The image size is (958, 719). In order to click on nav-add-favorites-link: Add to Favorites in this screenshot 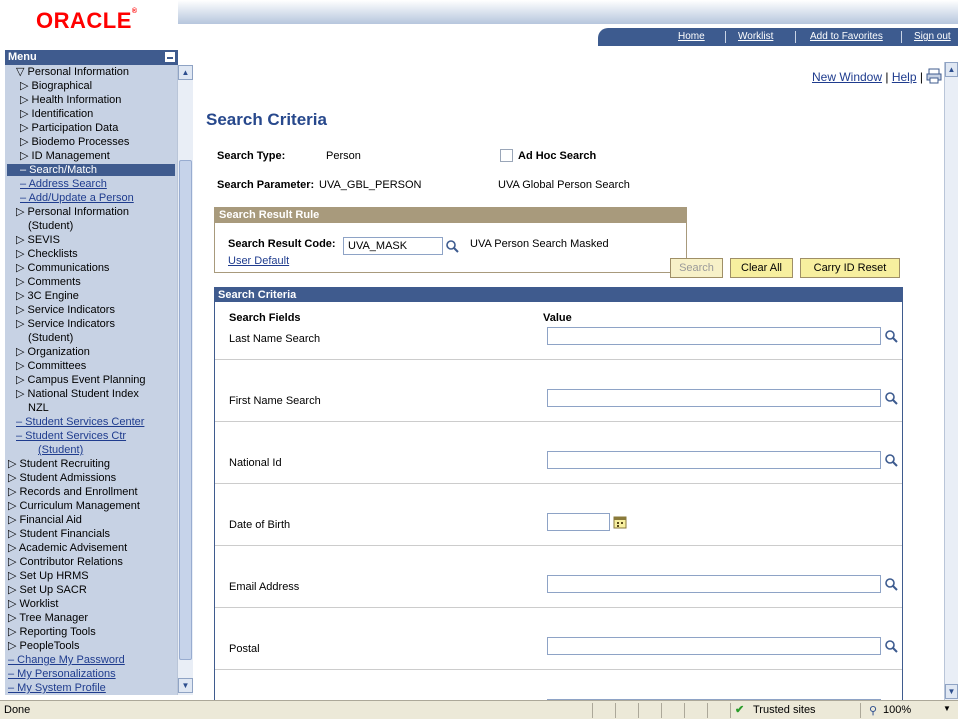, I will do `click(846, 36)`.